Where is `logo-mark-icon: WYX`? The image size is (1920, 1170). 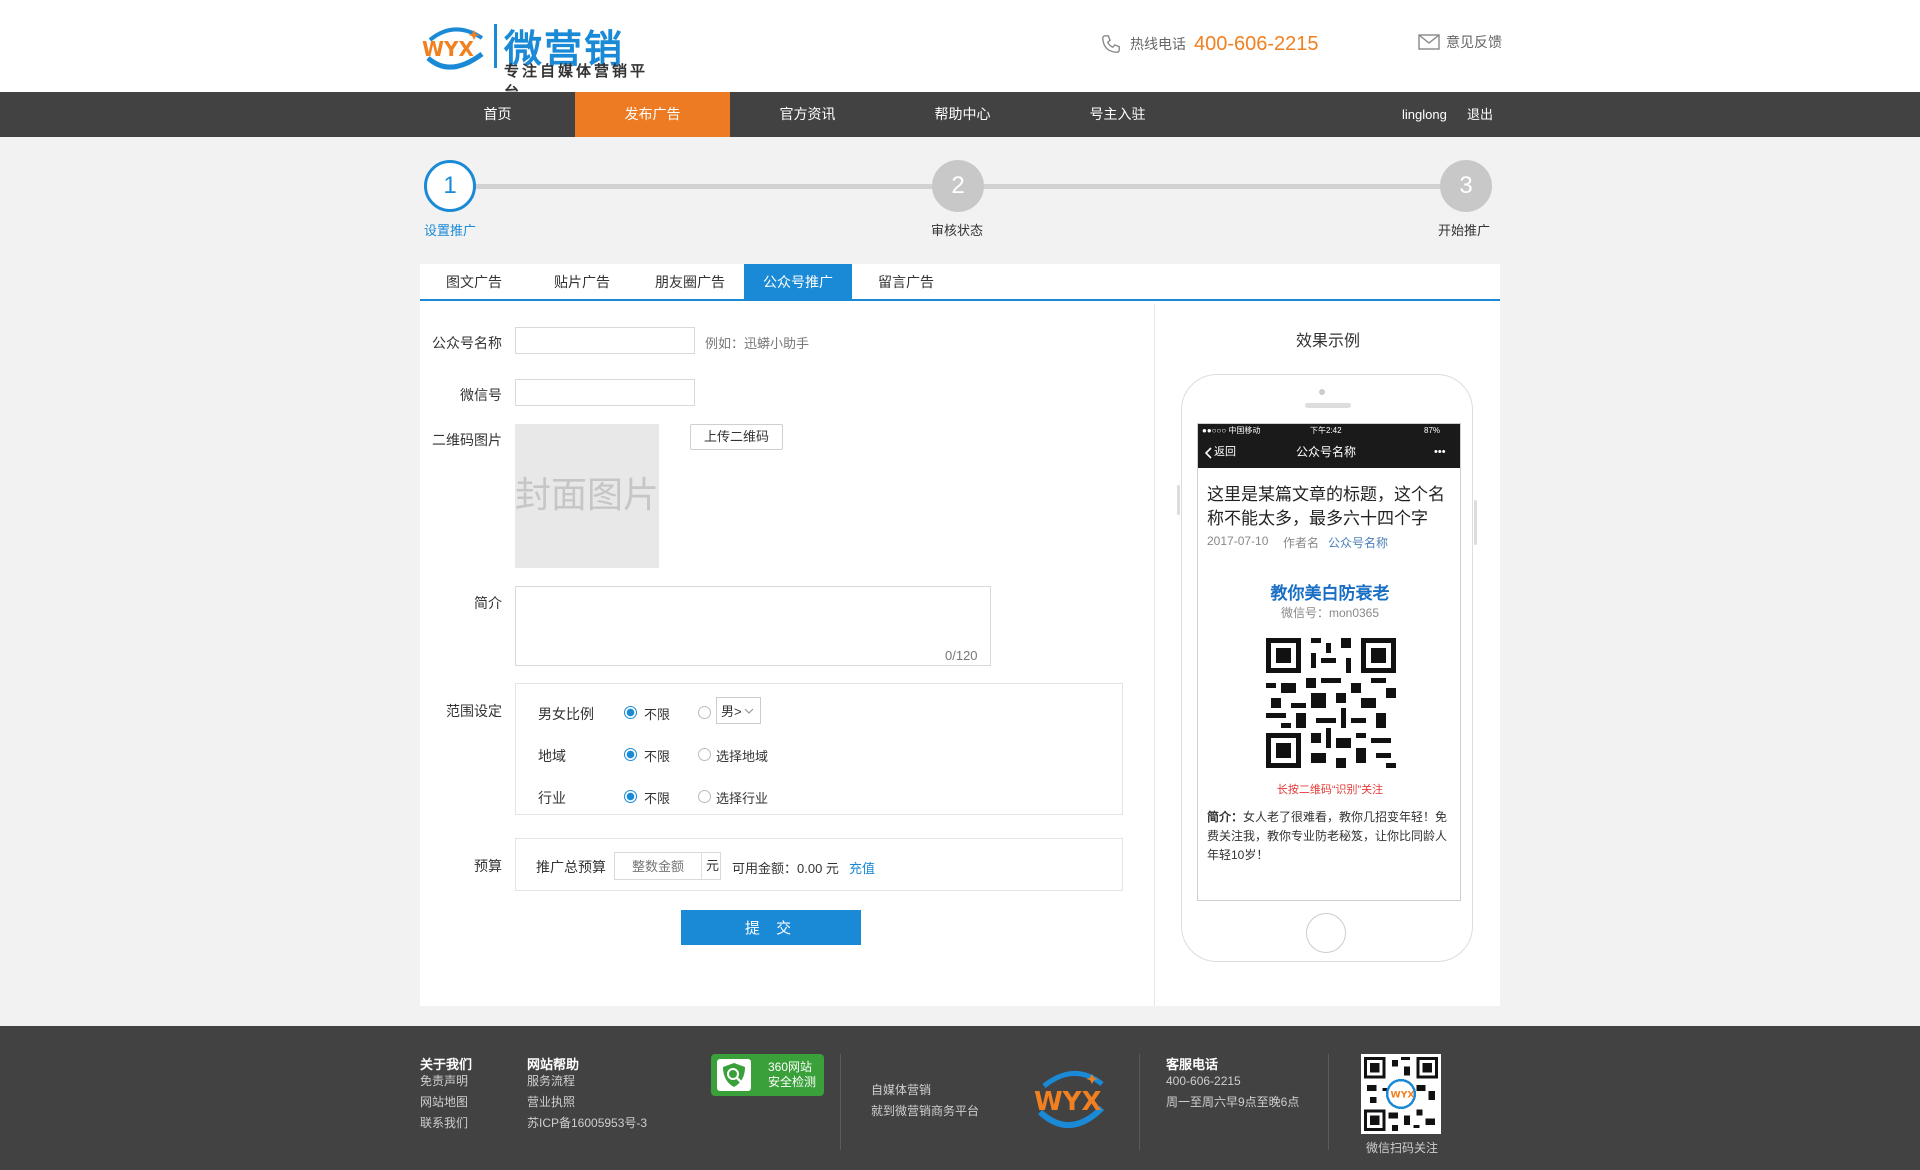
logo-mark-icon: WYX is located at coordinates (453, 48).